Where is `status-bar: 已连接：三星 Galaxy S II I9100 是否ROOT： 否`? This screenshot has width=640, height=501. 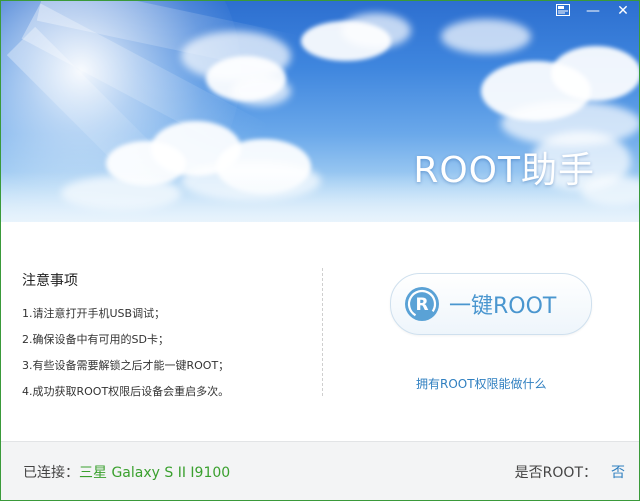 status-bar: 已连接：三星 Galaxy S II I9100 是否ROOT： 否 is located at coordinates (320, 470).